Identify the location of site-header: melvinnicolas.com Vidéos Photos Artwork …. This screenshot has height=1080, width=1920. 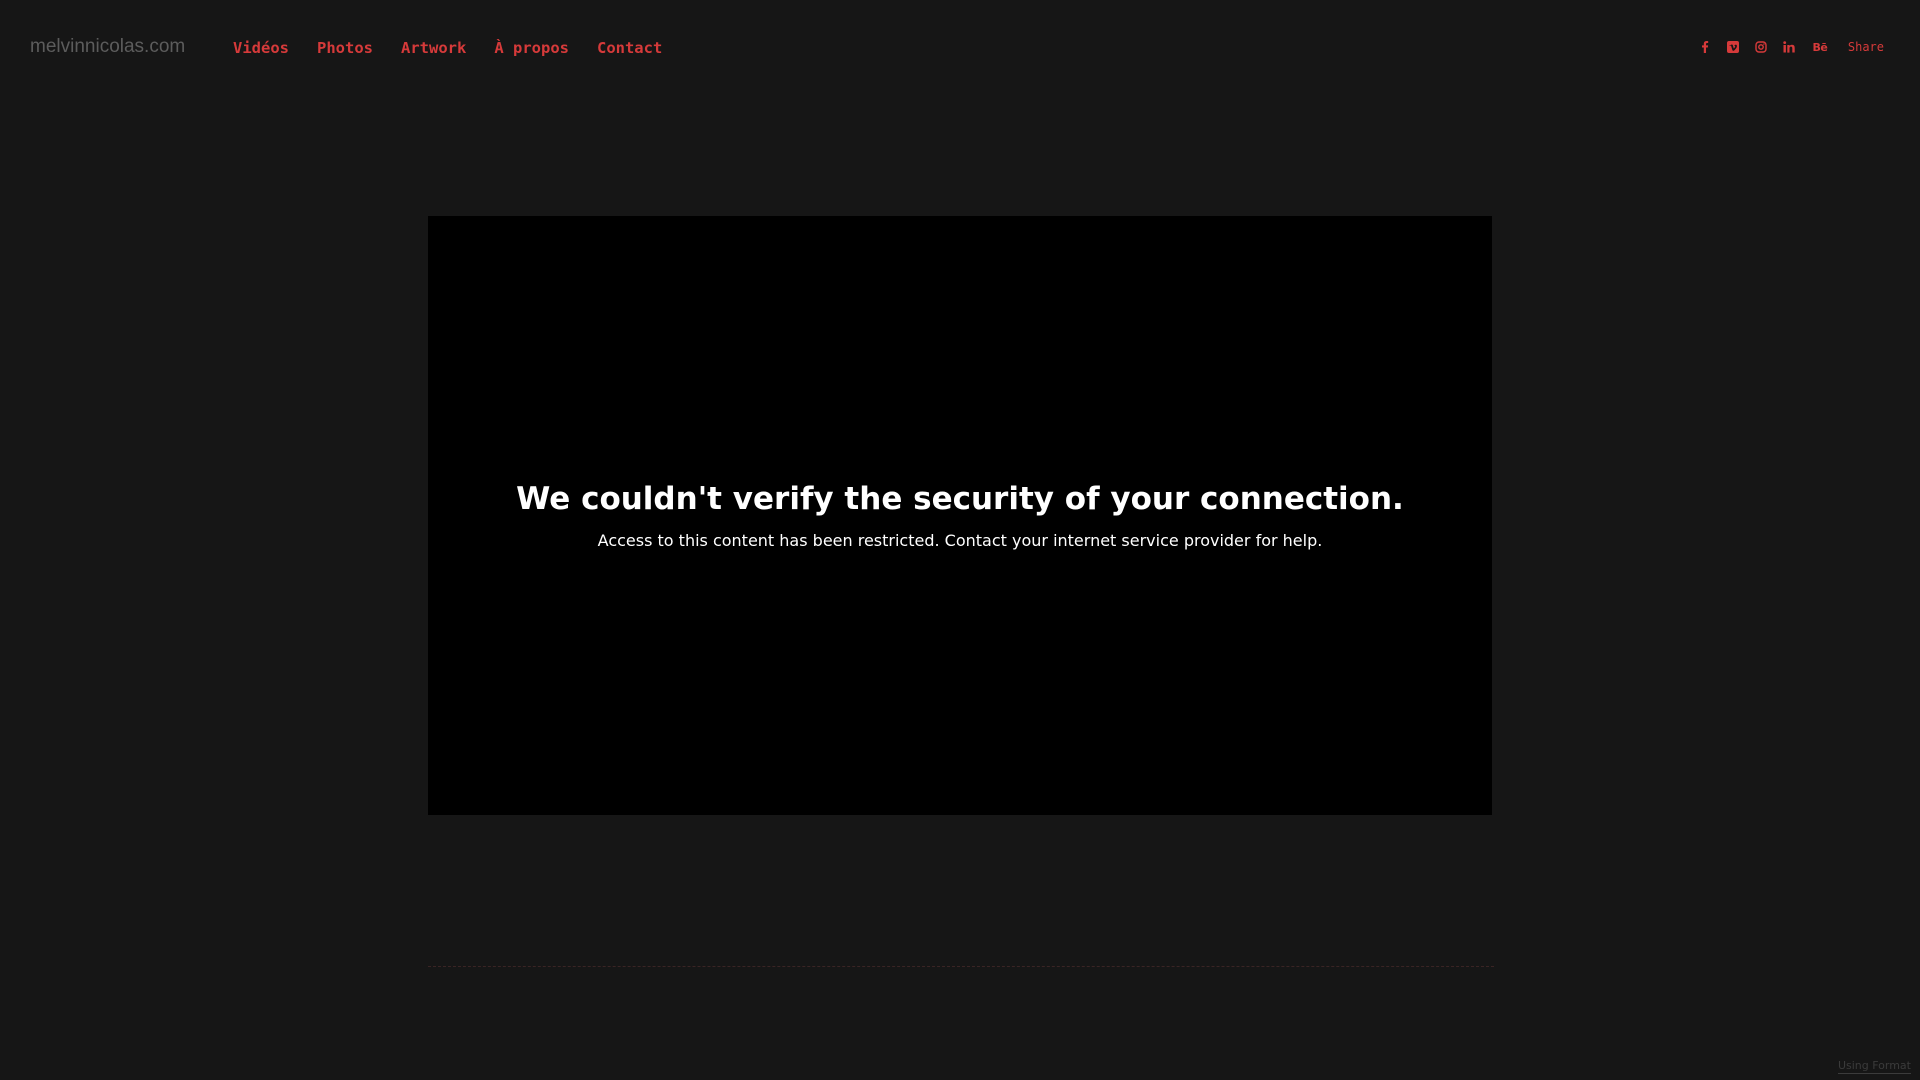
(960, 50).